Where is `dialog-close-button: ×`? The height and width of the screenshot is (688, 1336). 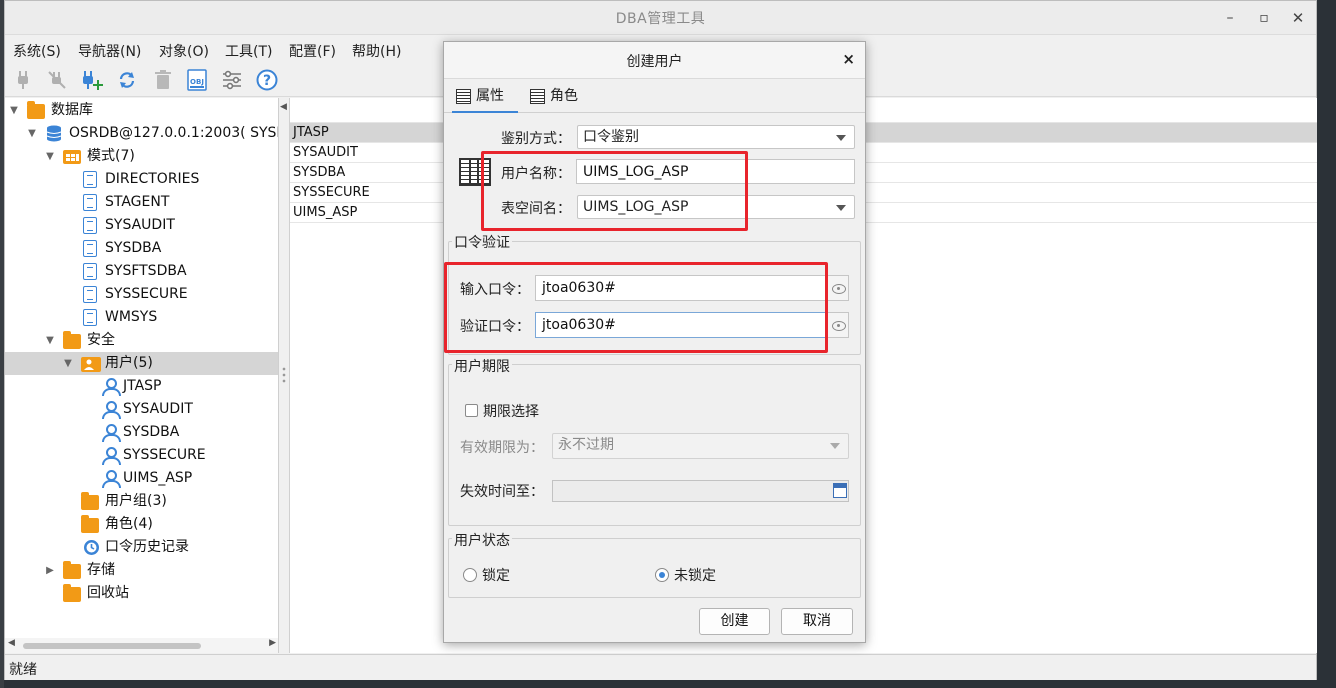
dialog-close-button: × is located at coordinates (848, 59).